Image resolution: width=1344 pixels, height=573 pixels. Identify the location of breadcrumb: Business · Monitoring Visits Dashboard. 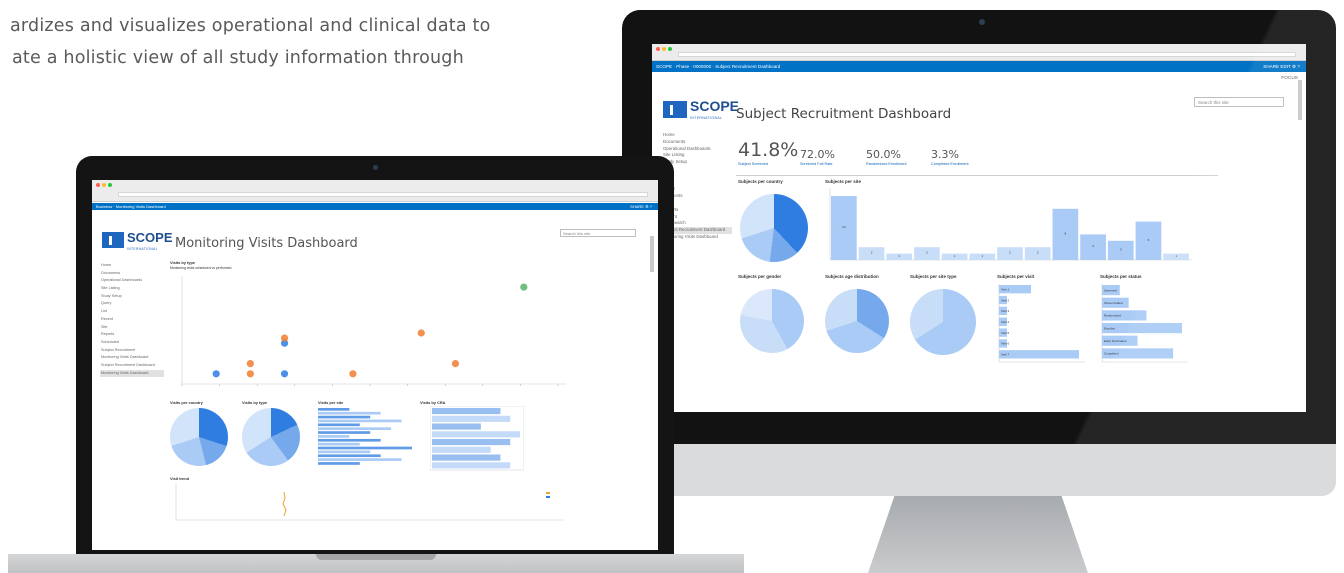
(131, 206).